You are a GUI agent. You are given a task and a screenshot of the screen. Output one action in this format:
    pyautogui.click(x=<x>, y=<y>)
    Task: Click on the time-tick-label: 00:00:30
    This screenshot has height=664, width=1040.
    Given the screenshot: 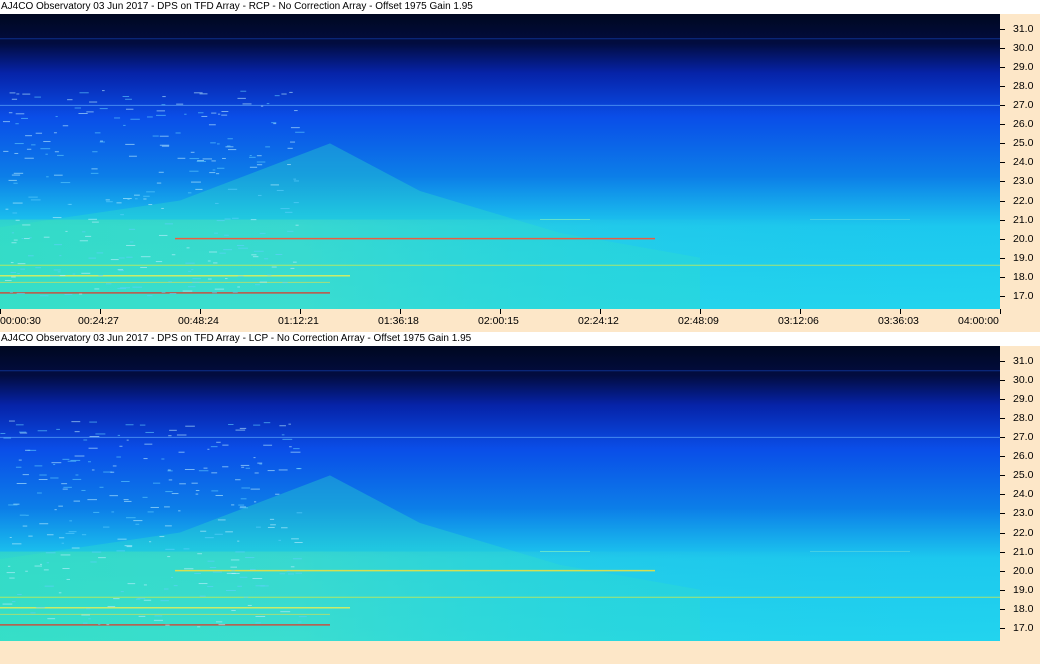 What is the action you would take?
    pyautogui.click(x=20, y=321)
    